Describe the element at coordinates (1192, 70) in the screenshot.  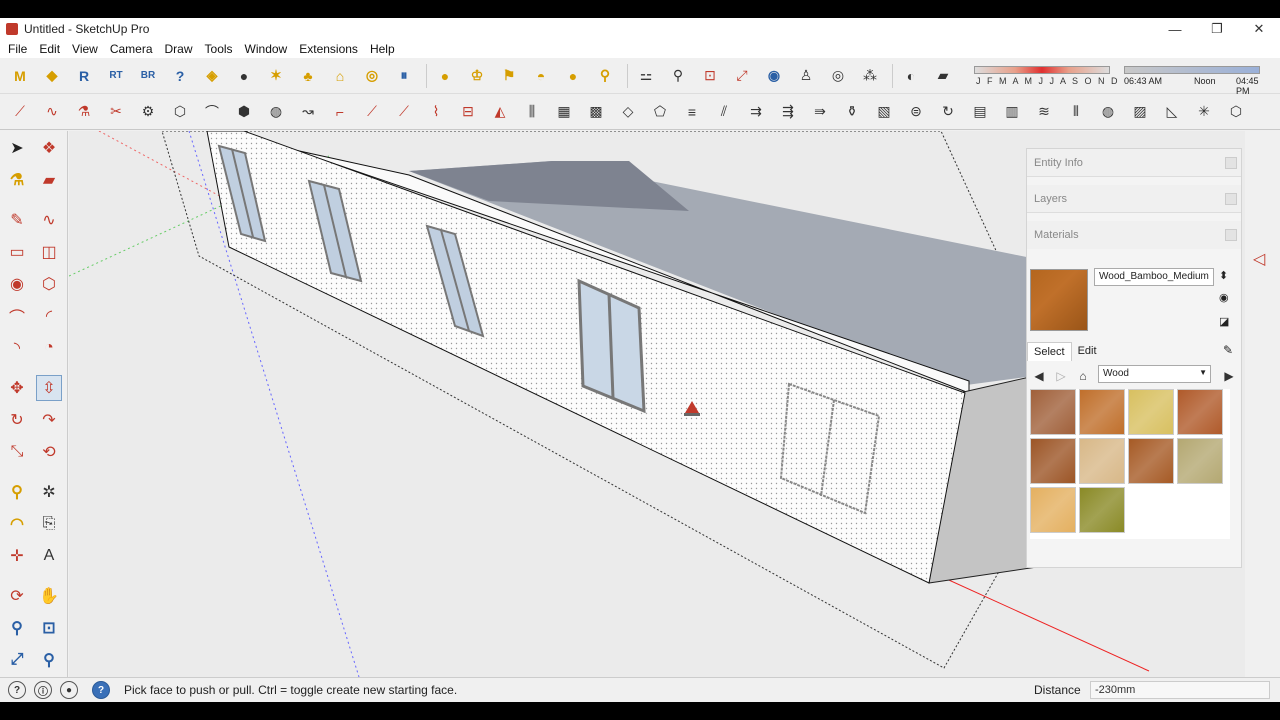
I see `time-slider` at that location.